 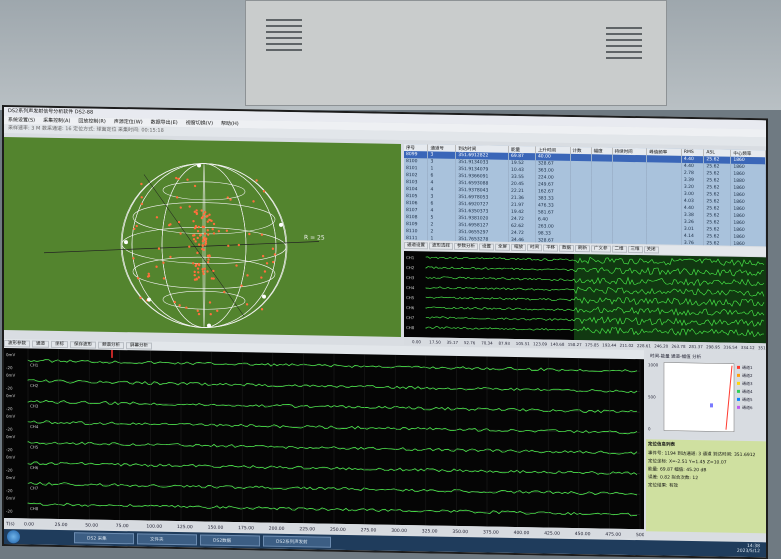 What do you see at coordinates (139, 345) in the screenshot?
I see `toolbar-button: 屏幕分析` at bounding box center [139, 345].